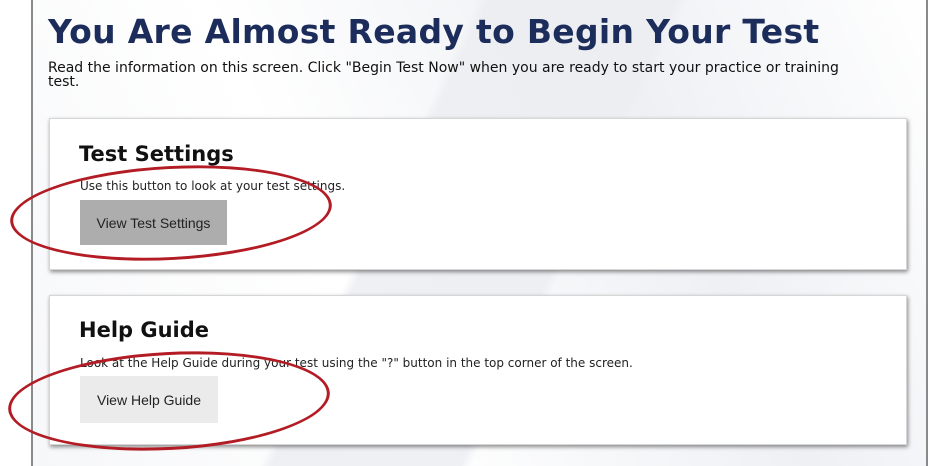  I want to click on view-help-guide-button: View Help Guide, so click(149, 399).